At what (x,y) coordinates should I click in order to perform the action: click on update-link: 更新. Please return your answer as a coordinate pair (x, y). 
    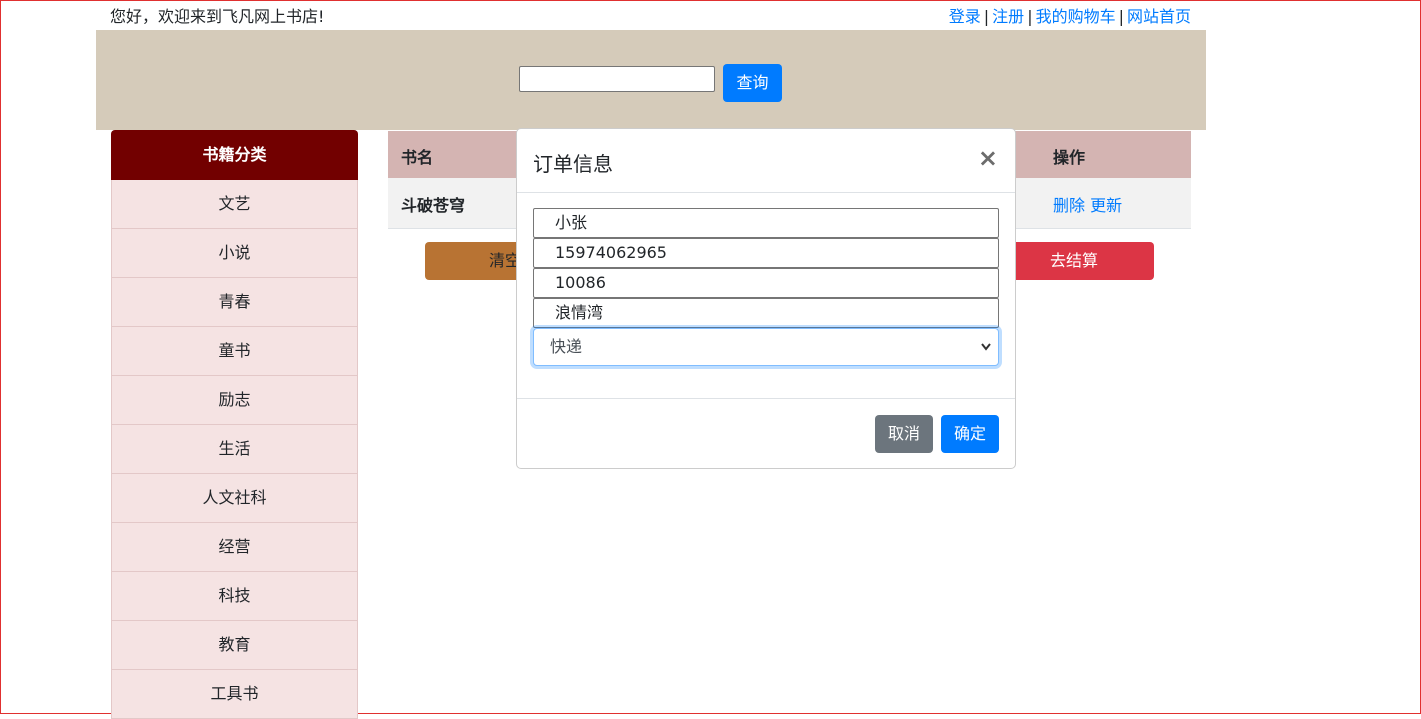
    Looking at the image, I should click on (1106, 205).